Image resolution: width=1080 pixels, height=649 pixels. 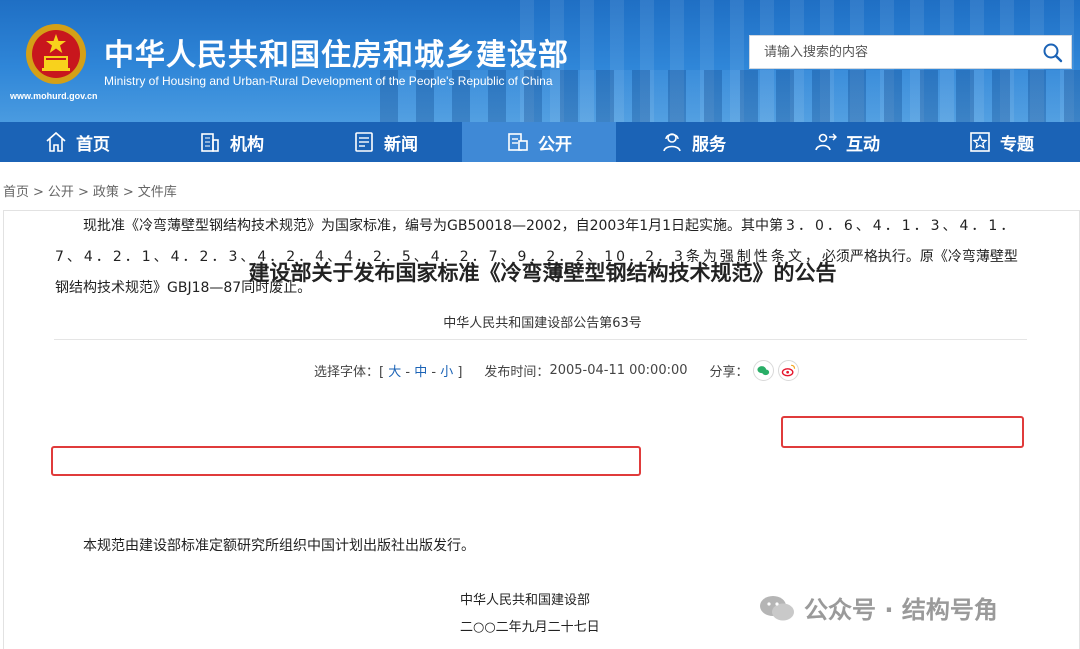 What do you see at coordinates (106, 192) in the screenshot?
I see `breadcrumb-policy: 政策` at bounding box center [106, 192].